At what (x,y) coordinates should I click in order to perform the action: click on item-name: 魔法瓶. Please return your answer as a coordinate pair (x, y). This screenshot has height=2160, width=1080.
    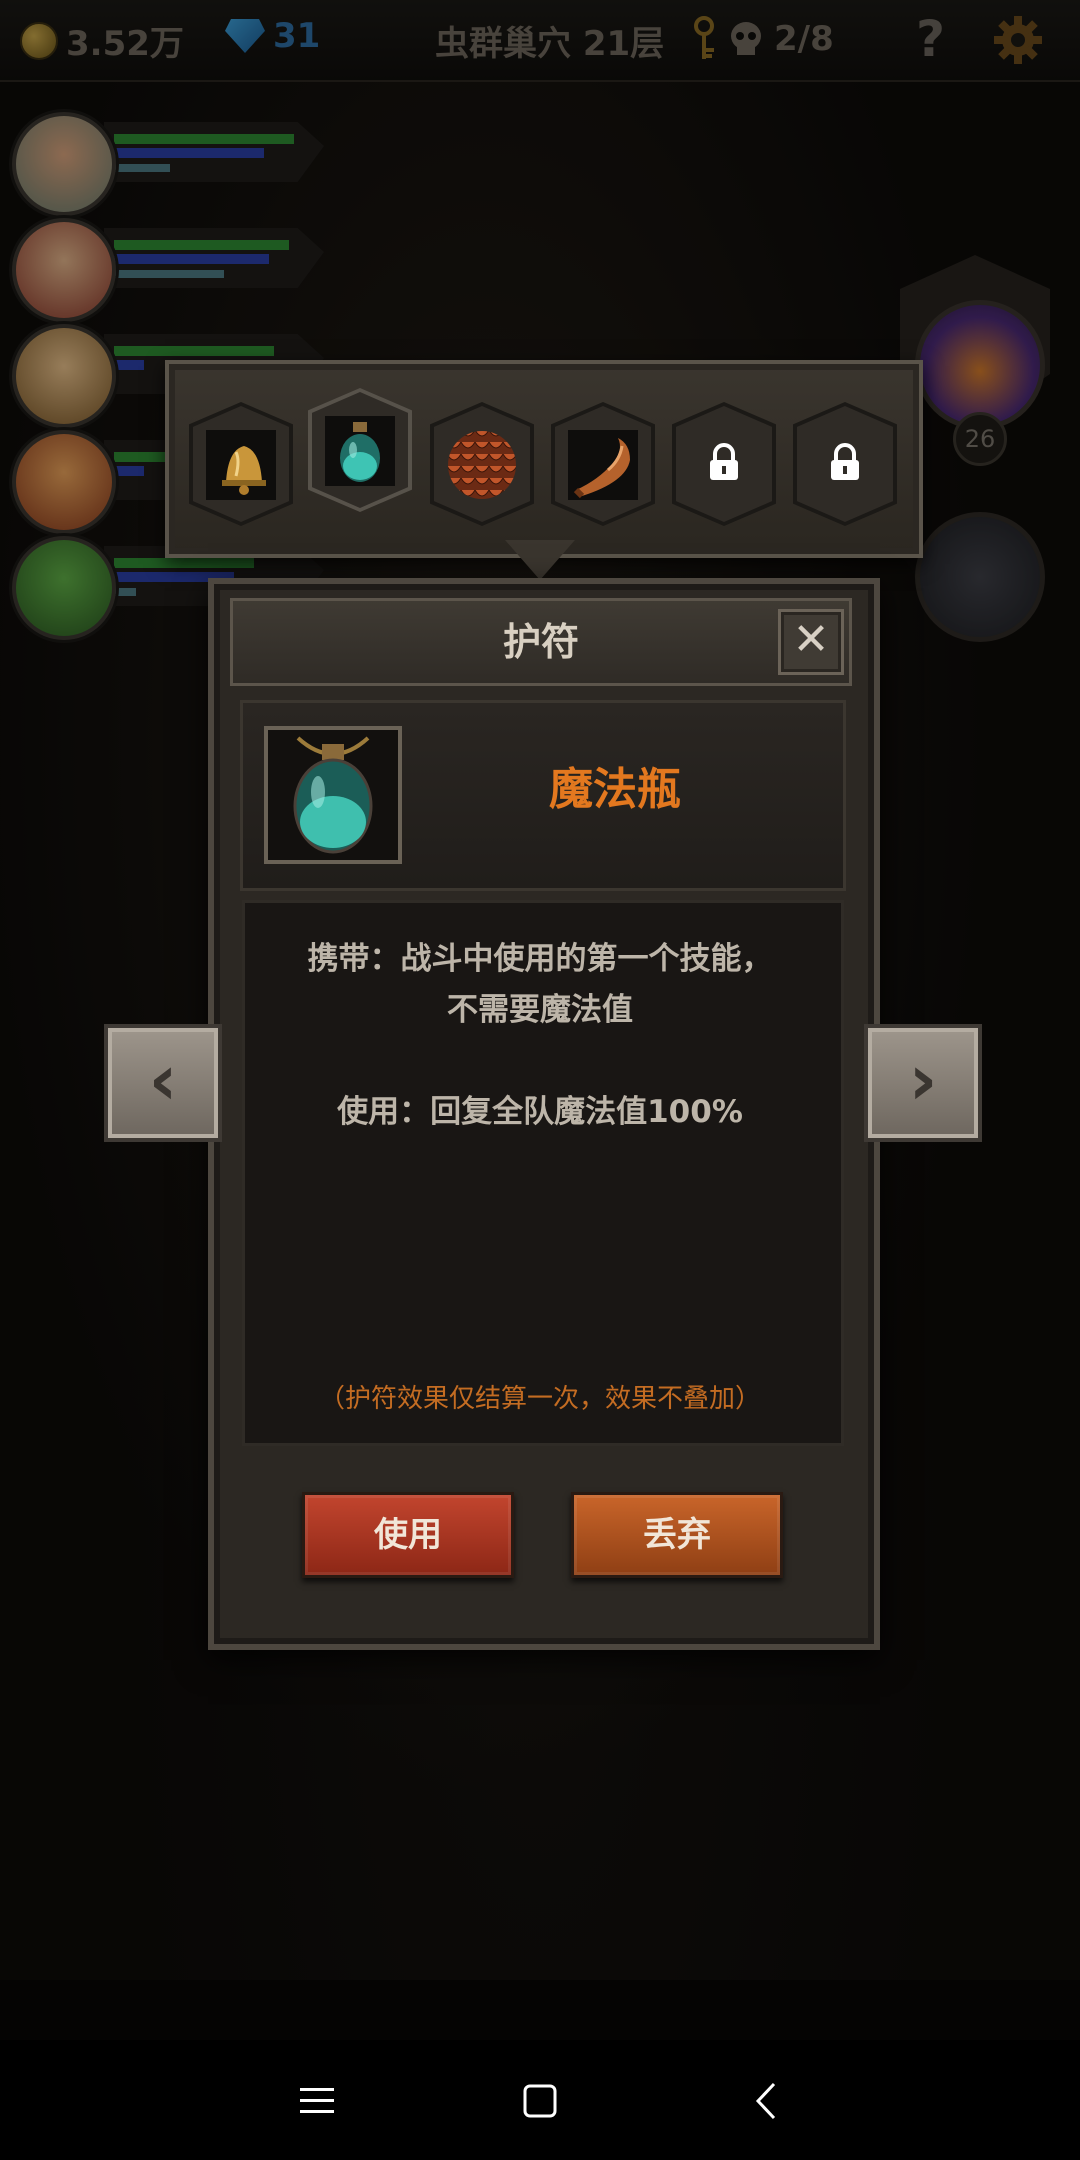
    Looking at the image, I should click on (615, 789).